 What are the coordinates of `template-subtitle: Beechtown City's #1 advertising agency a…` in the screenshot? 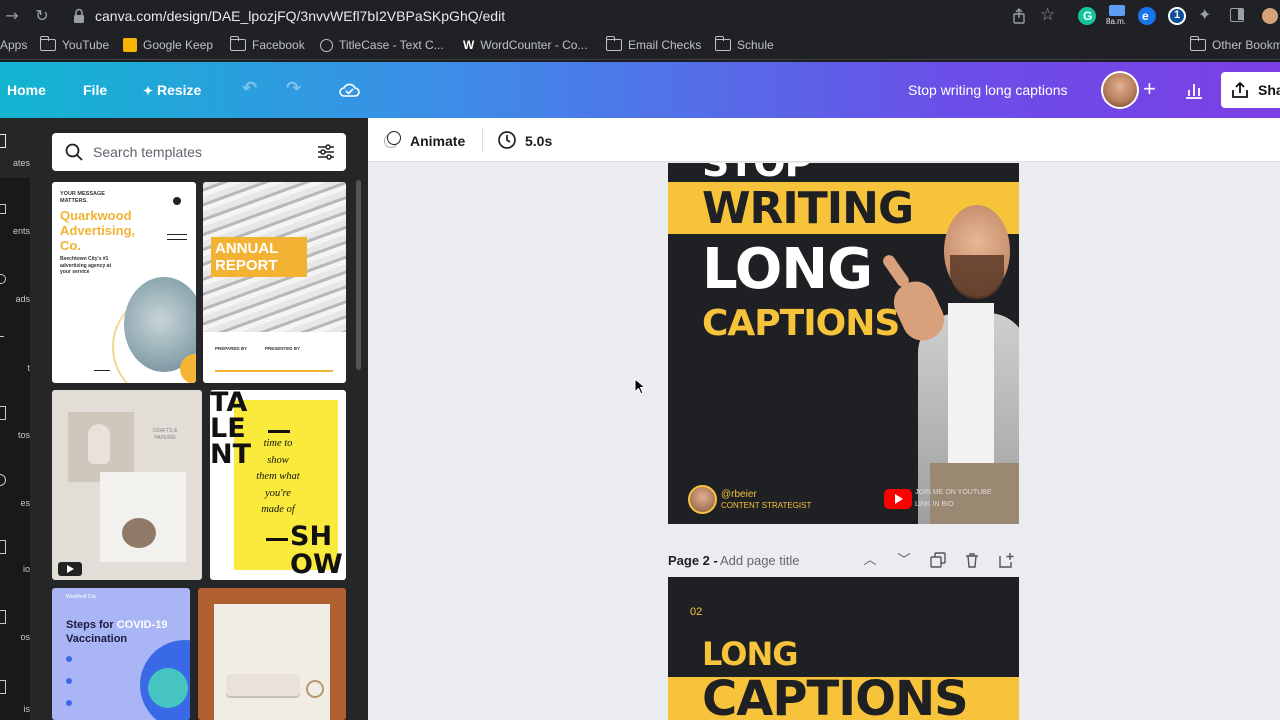 It's located at (86, 265).